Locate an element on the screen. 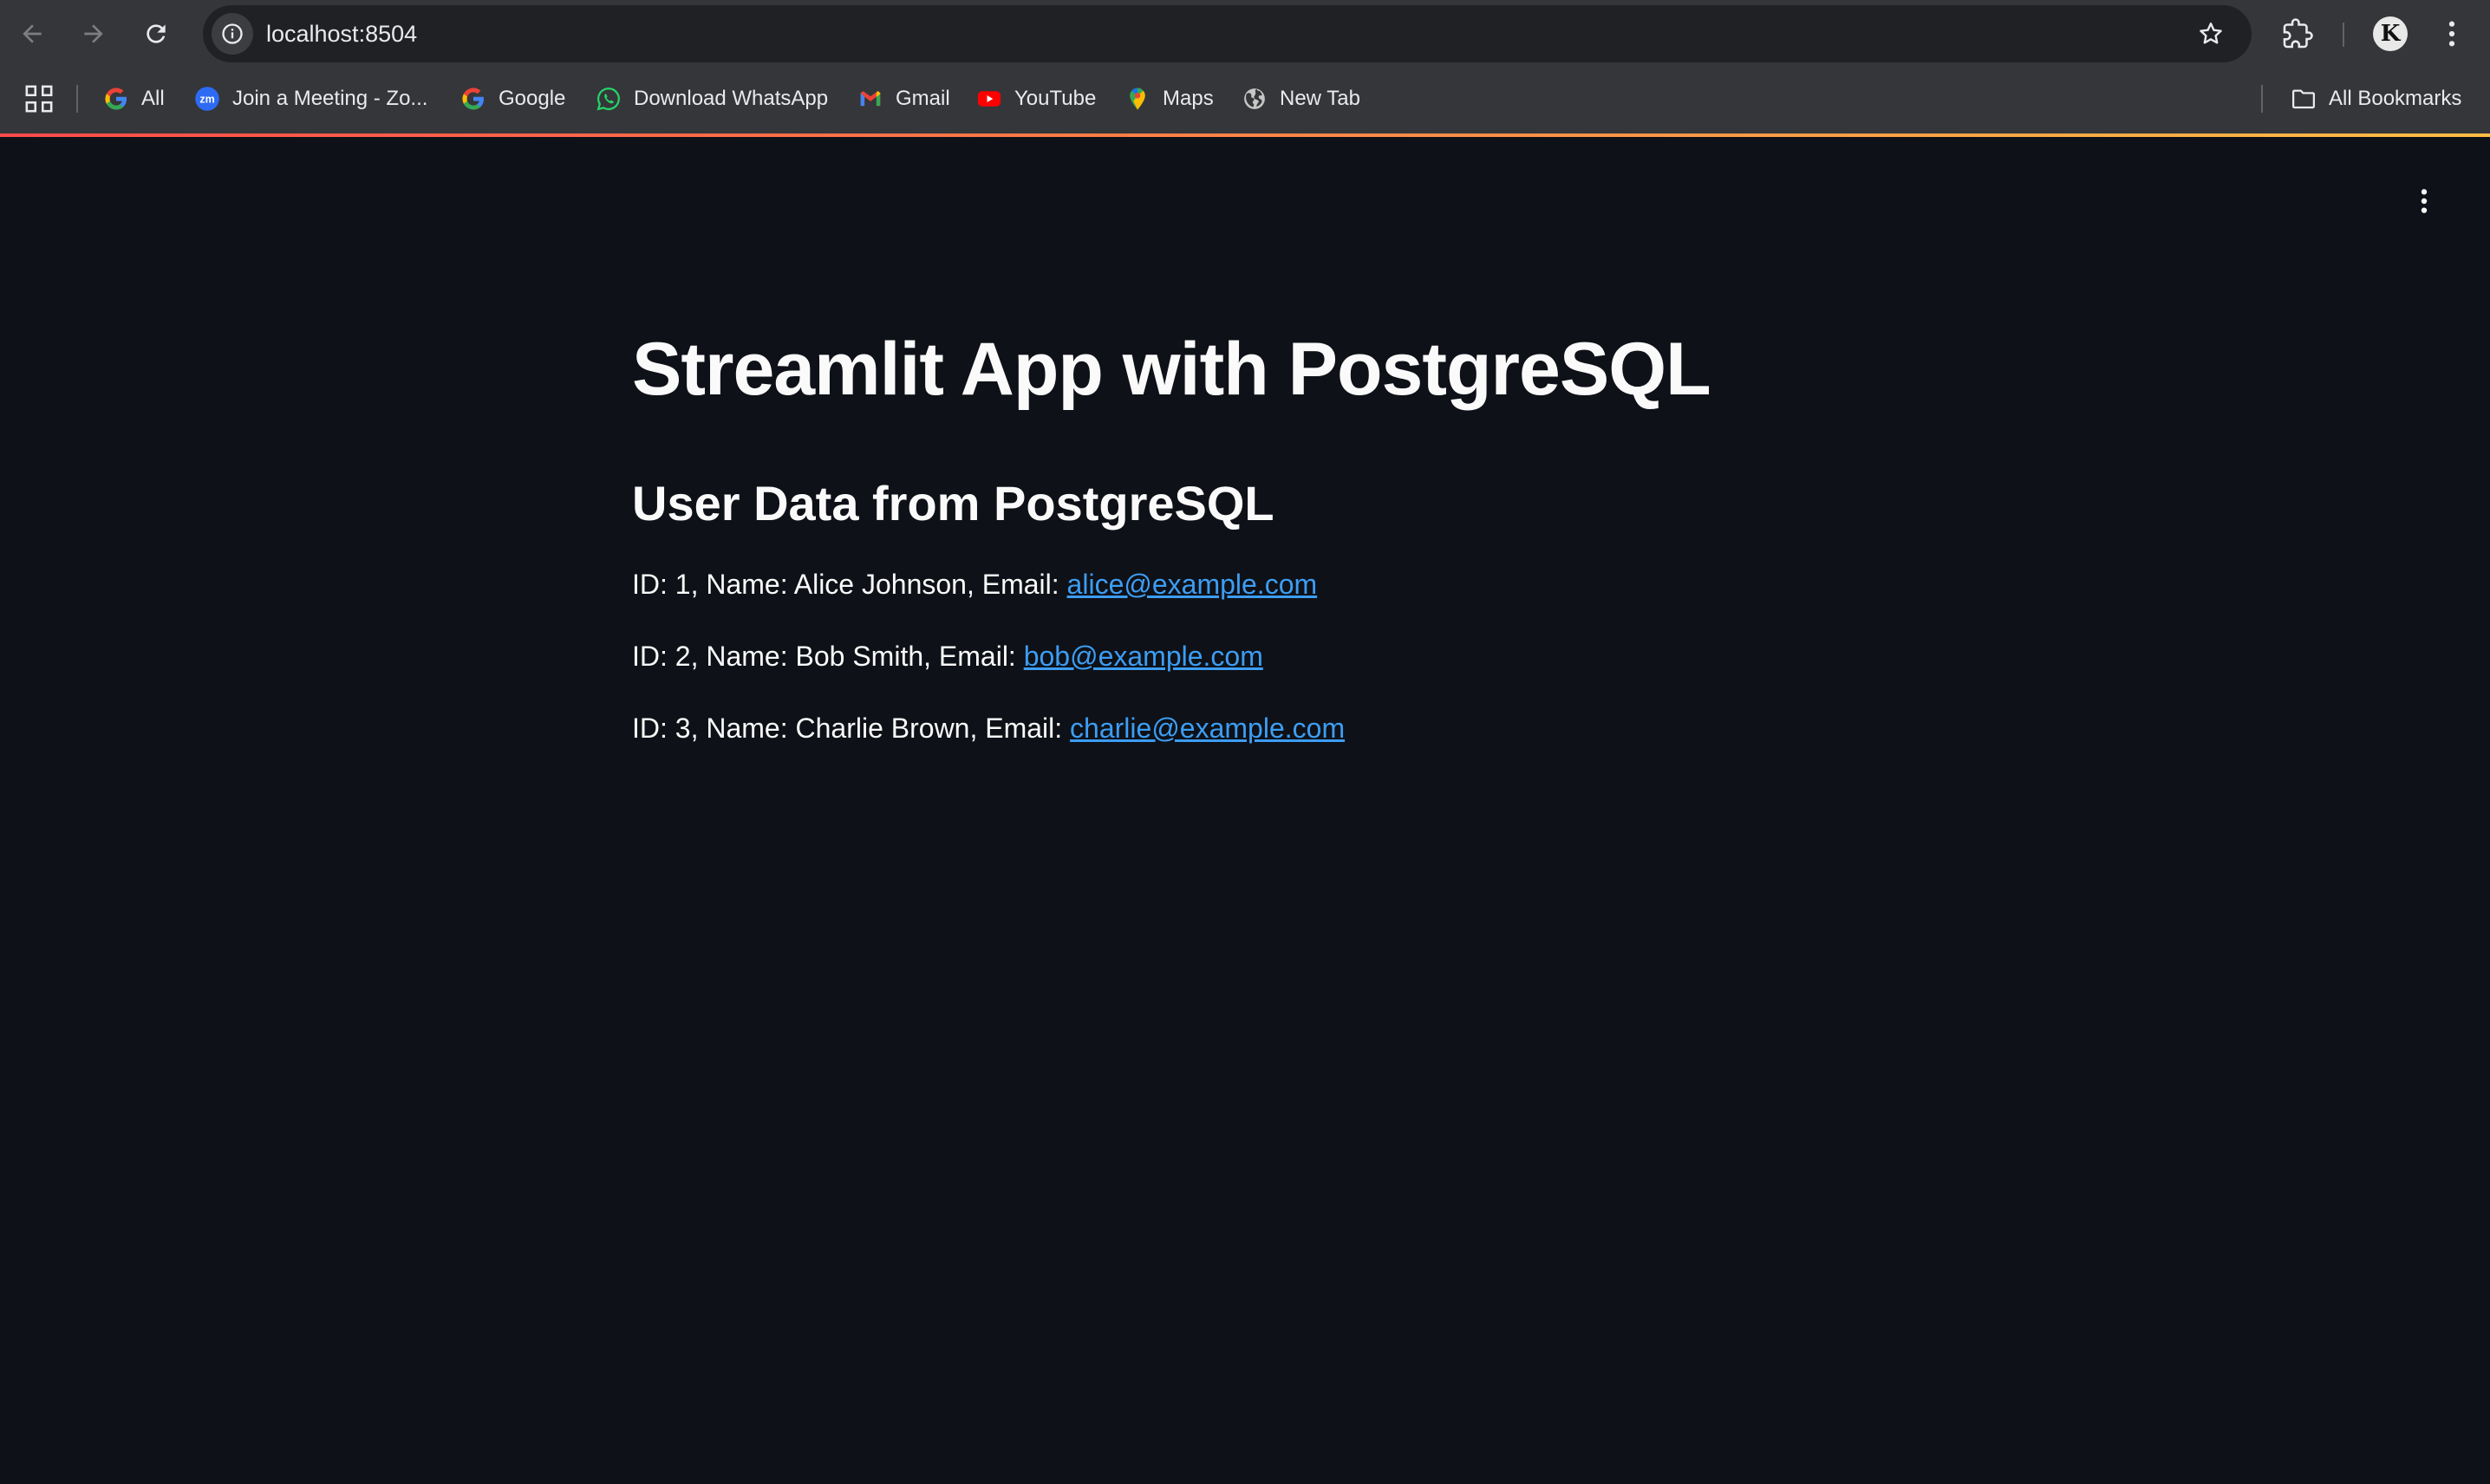  whatsapp-icon is located at coordinates (609, 99).